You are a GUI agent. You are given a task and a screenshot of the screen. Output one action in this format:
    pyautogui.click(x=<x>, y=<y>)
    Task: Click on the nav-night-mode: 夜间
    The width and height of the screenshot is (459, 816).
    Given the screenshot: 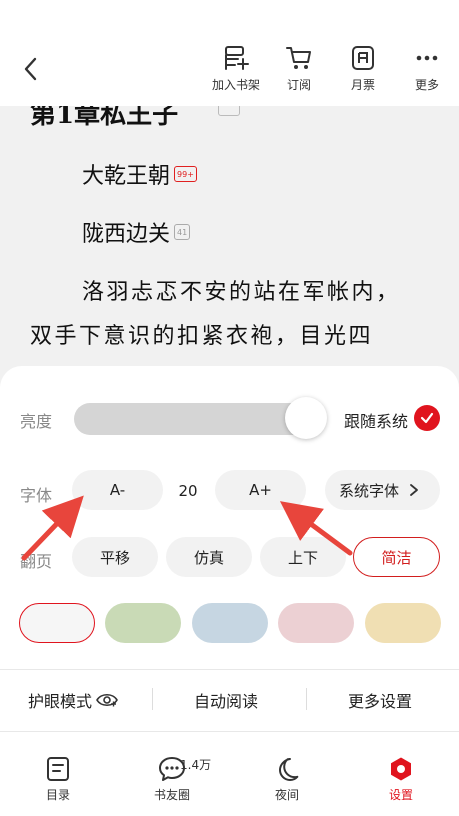 What is the action you would take?
    pyautogui.click(x=287, y=779)
    